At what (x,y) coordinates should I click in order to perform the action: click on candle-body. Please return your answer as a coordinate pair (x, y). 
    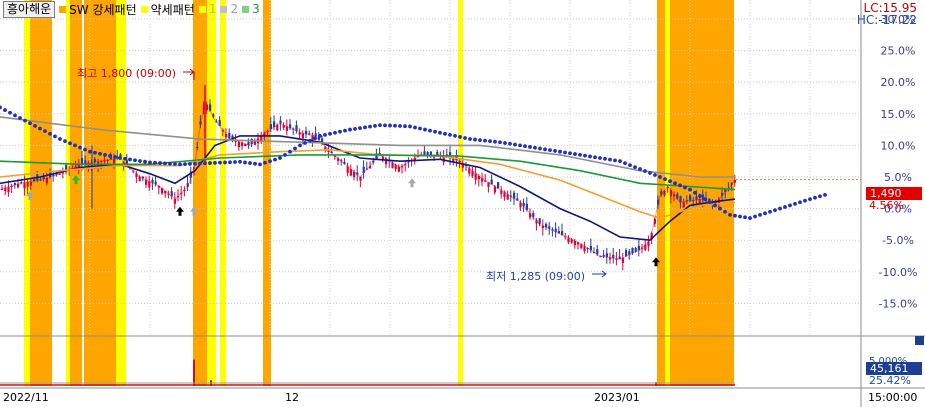
    Looking at the image, I should click on (27, 184).